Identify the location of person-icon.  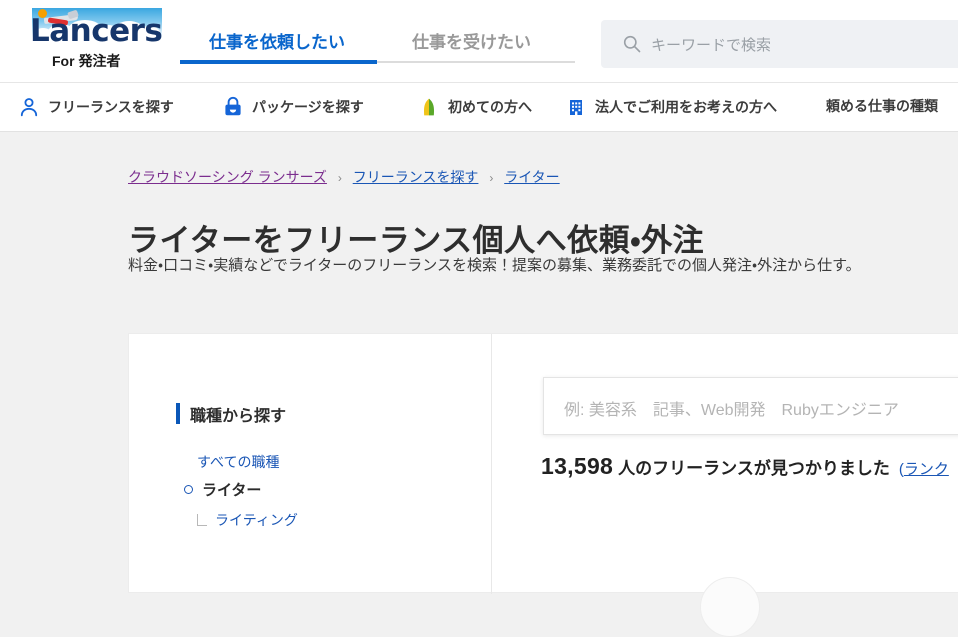
(29, 107).